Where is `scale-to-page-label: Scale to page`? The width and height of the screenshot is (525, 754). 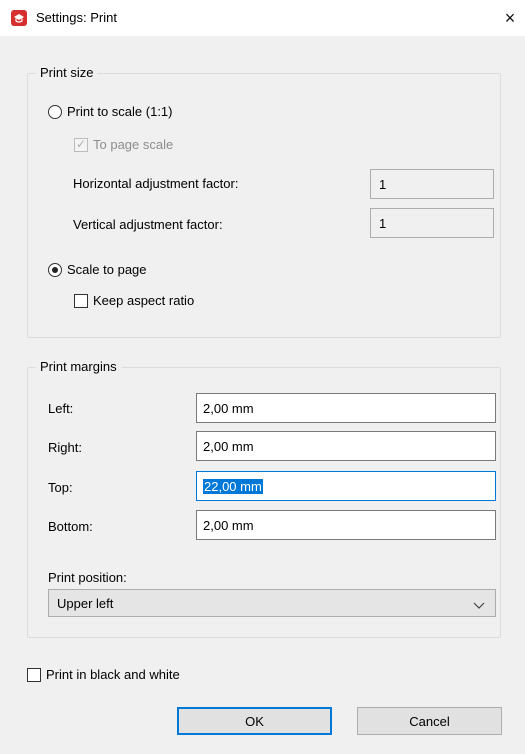 scale-to-page-label: Scale to page is located at coordinates (107, 269).